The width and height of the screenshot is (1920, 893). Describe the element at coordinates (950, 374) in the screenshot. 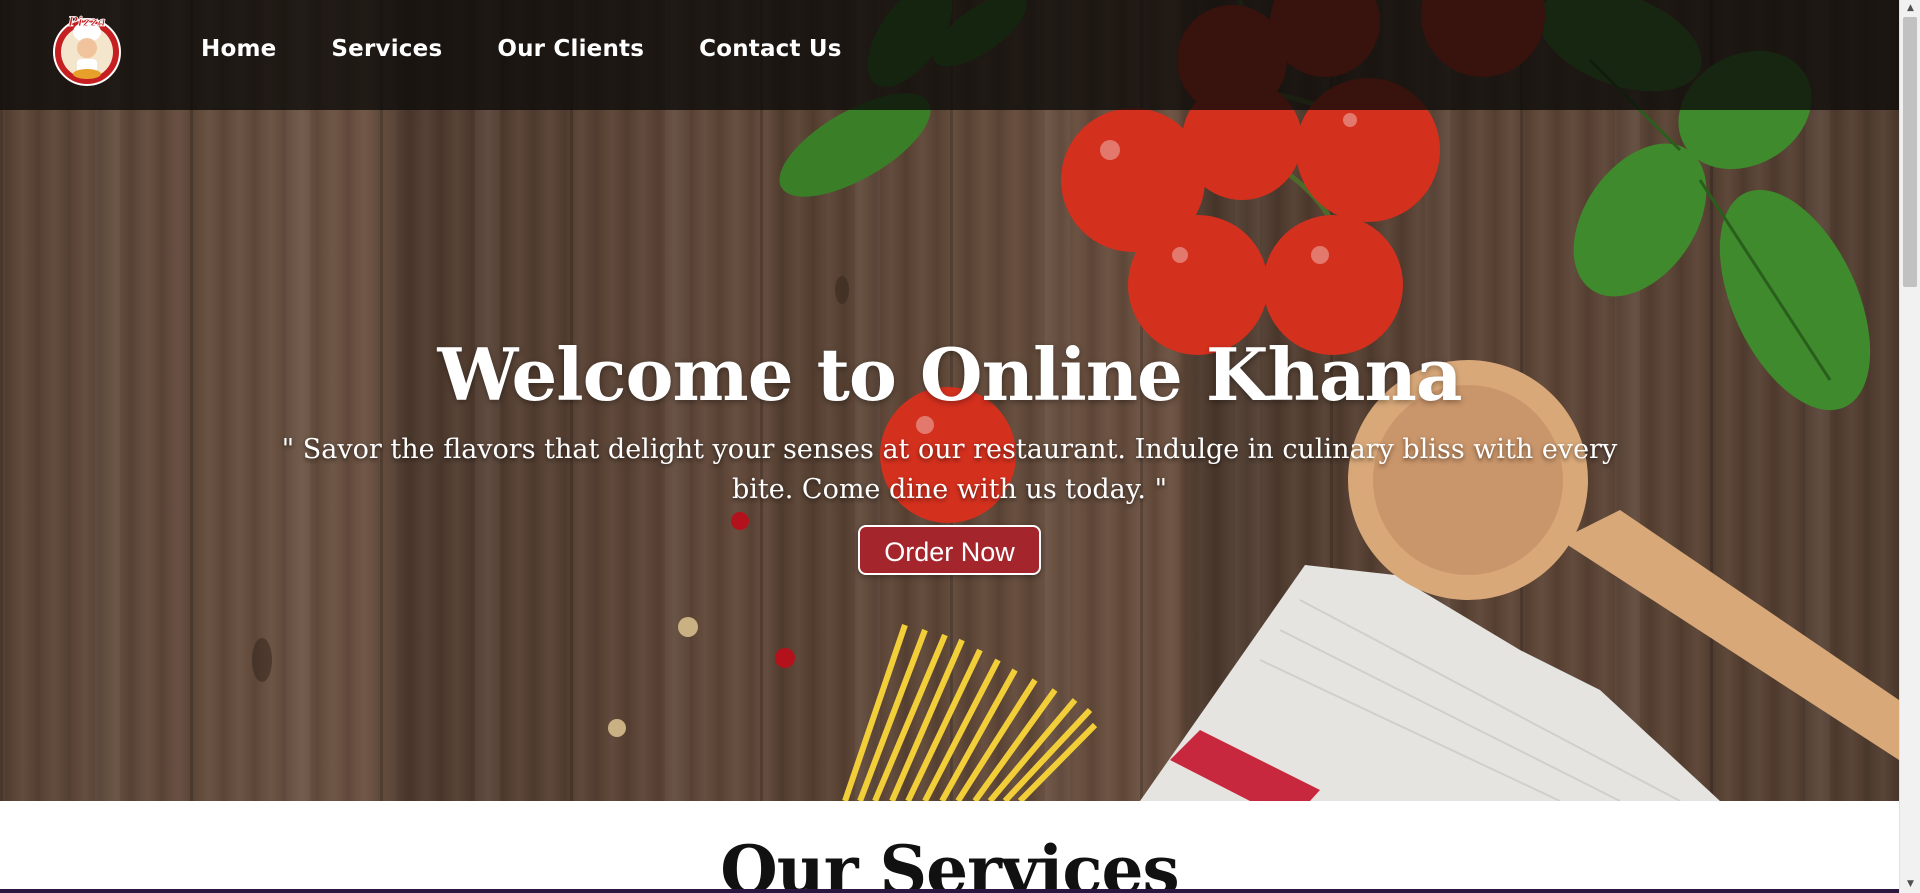

I see `hero-title: Welcome to Online Khana` at that location.